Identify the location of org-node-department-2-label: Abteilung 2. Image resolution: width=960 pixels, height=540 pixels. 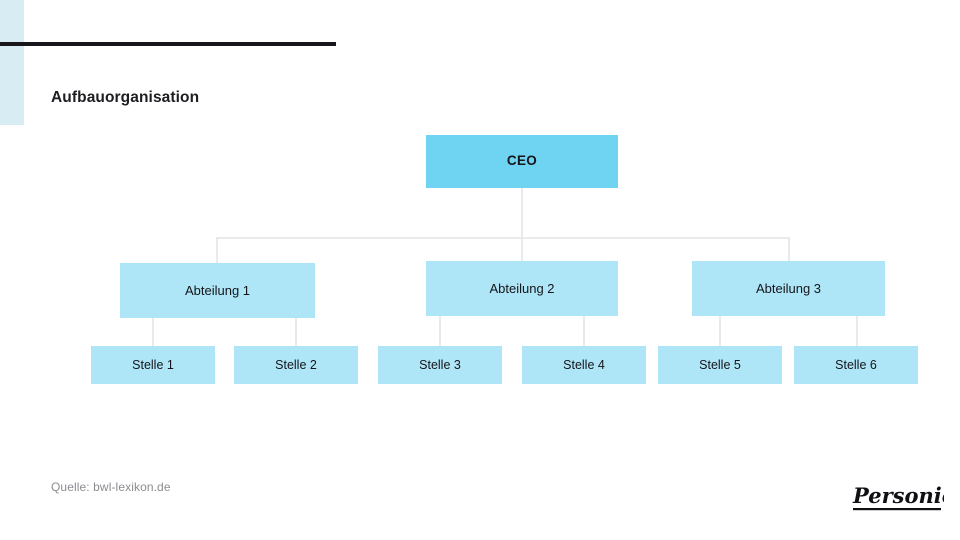
(522, 288).